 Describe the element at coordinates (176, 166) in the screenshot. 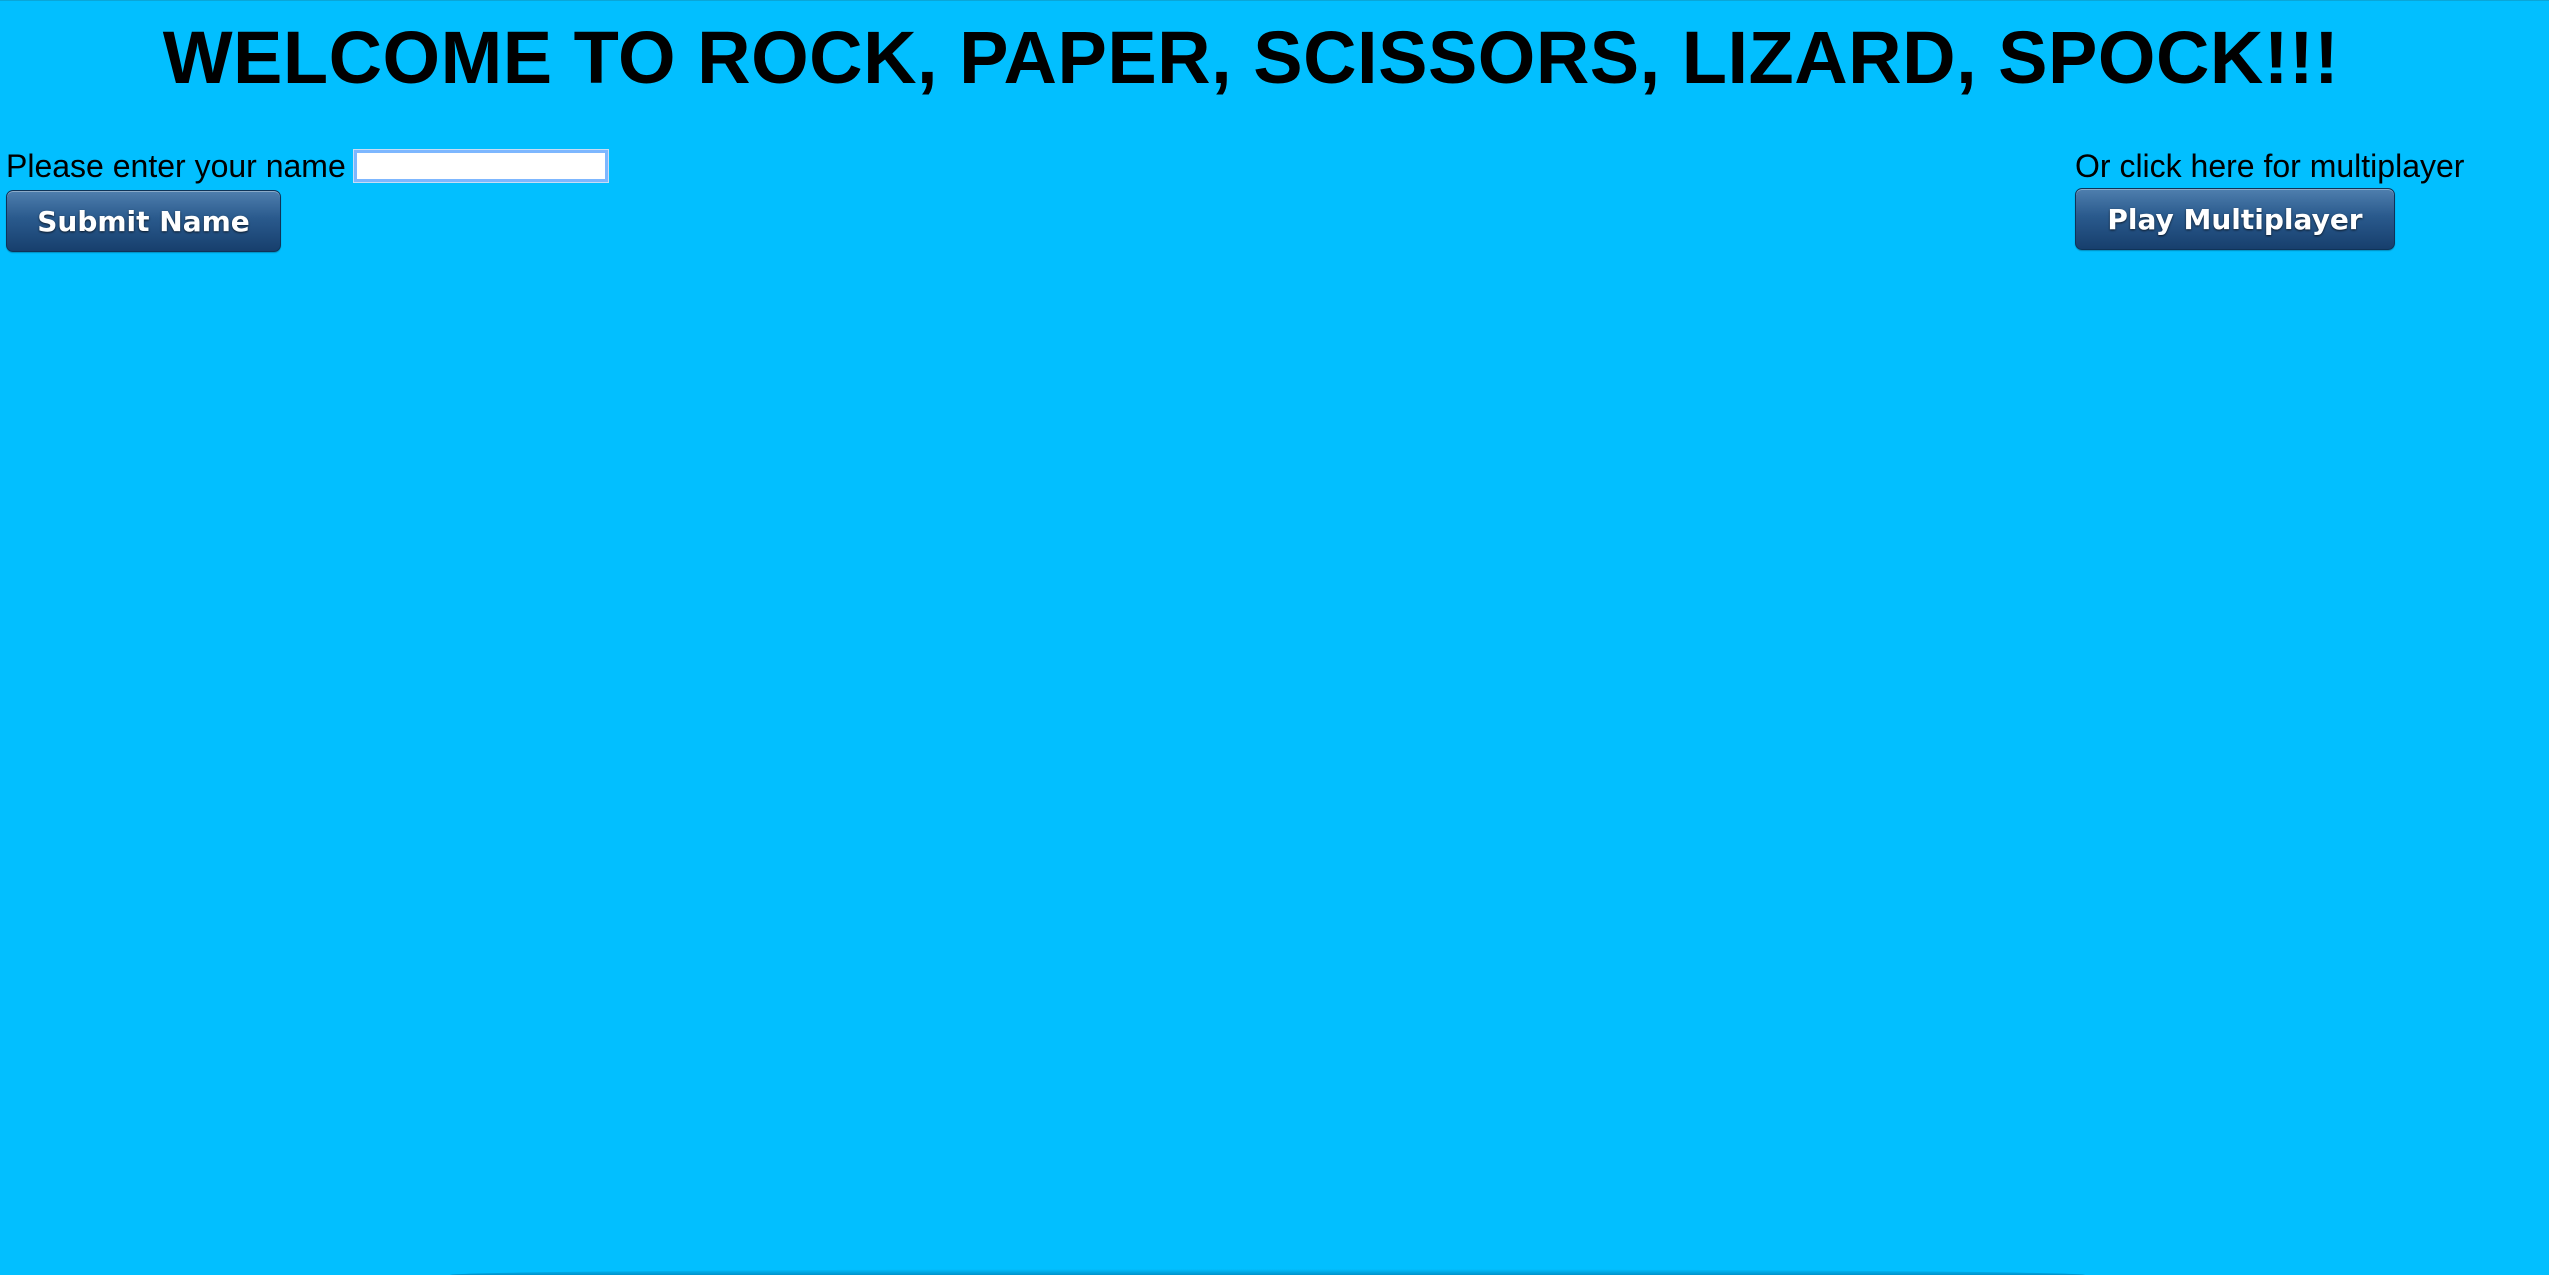

I see `name-label: Please enter your name` at that location.